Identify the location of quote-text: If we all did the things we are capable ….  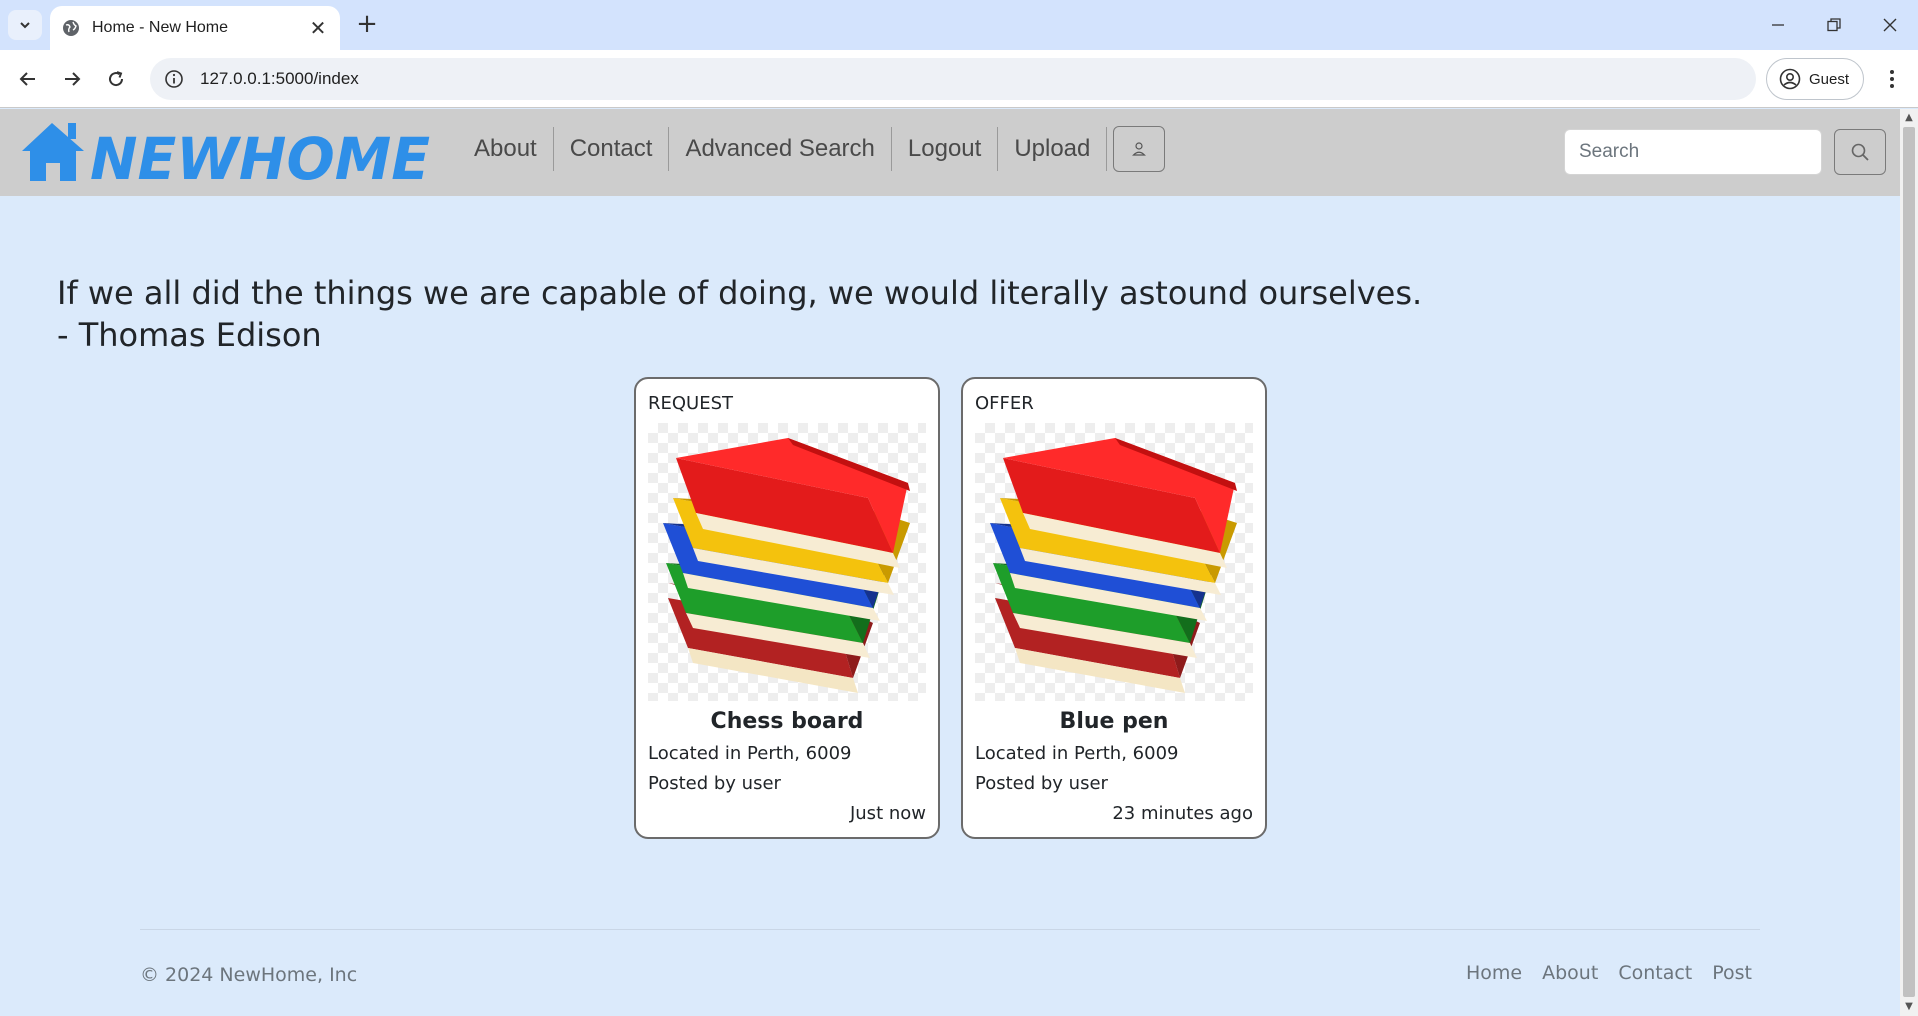
(740, 293).